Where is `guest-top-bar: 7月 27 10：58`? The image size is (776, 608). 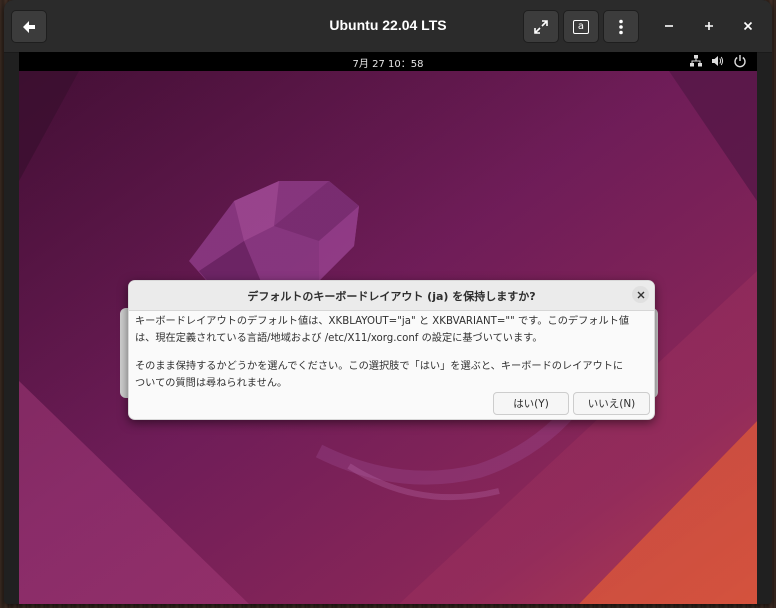
guest-top-bar: 7月 27 10：58 is located at coordinates (388, 61).